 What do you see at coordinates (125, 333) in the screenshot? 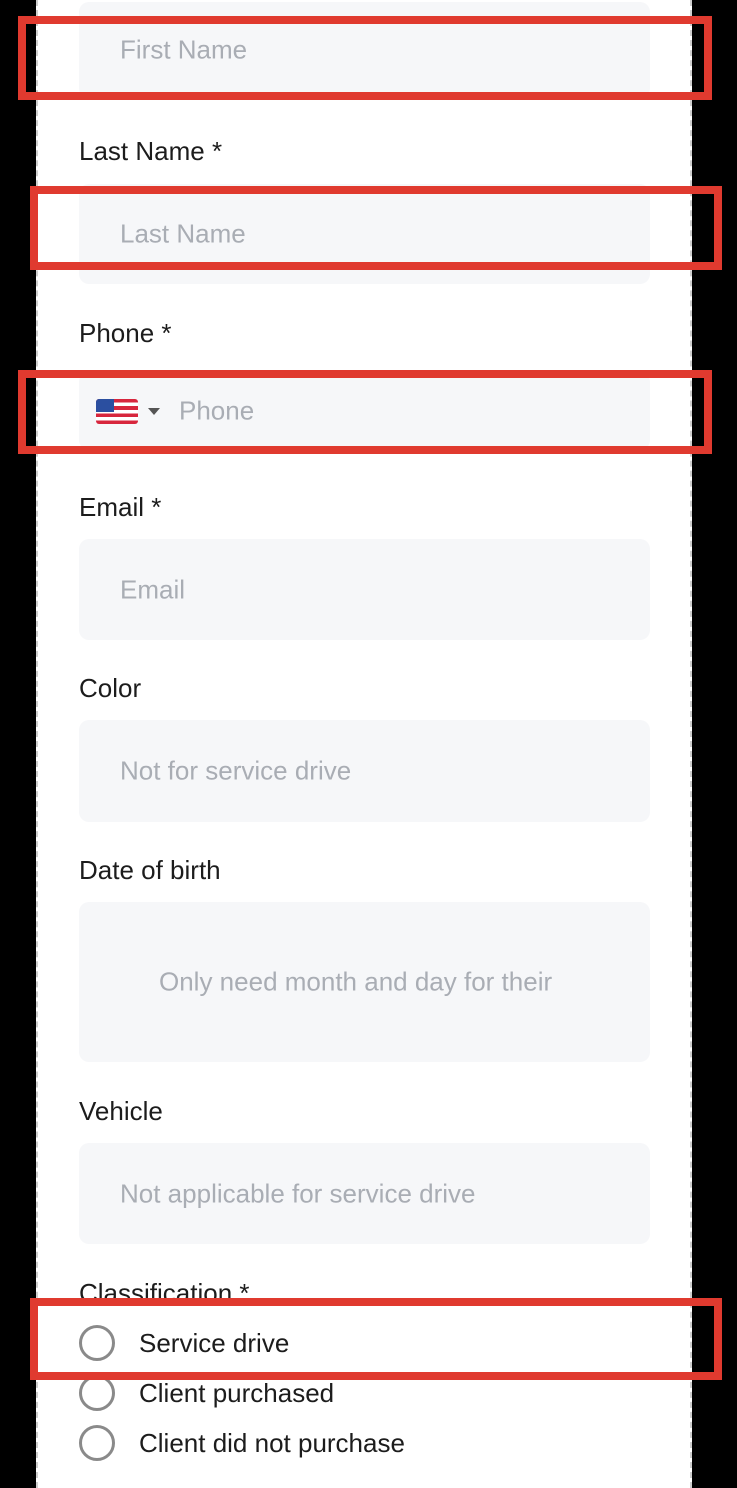
I see `phone-label: Phone *` at bounding box center [125, 333].